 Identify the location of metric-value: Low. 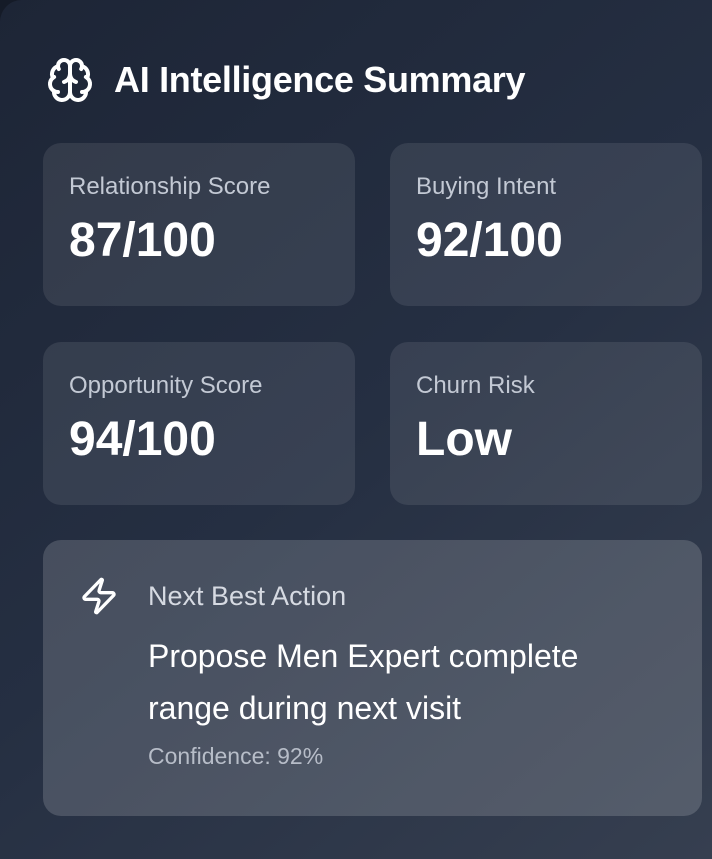
(464, 439).